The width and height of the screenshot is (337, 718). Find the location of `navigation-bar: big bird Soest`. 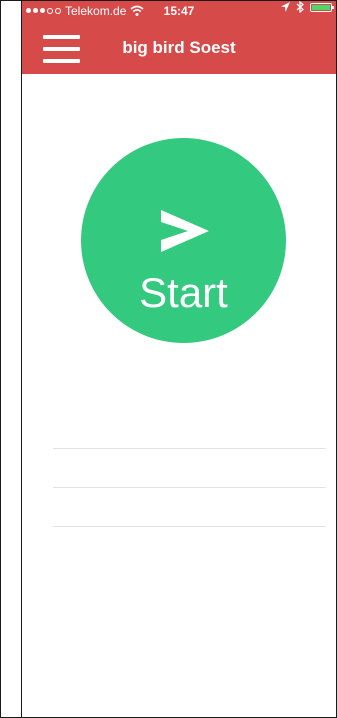

navigation-bar: big bird Soest is located at coordinates (179, 47).